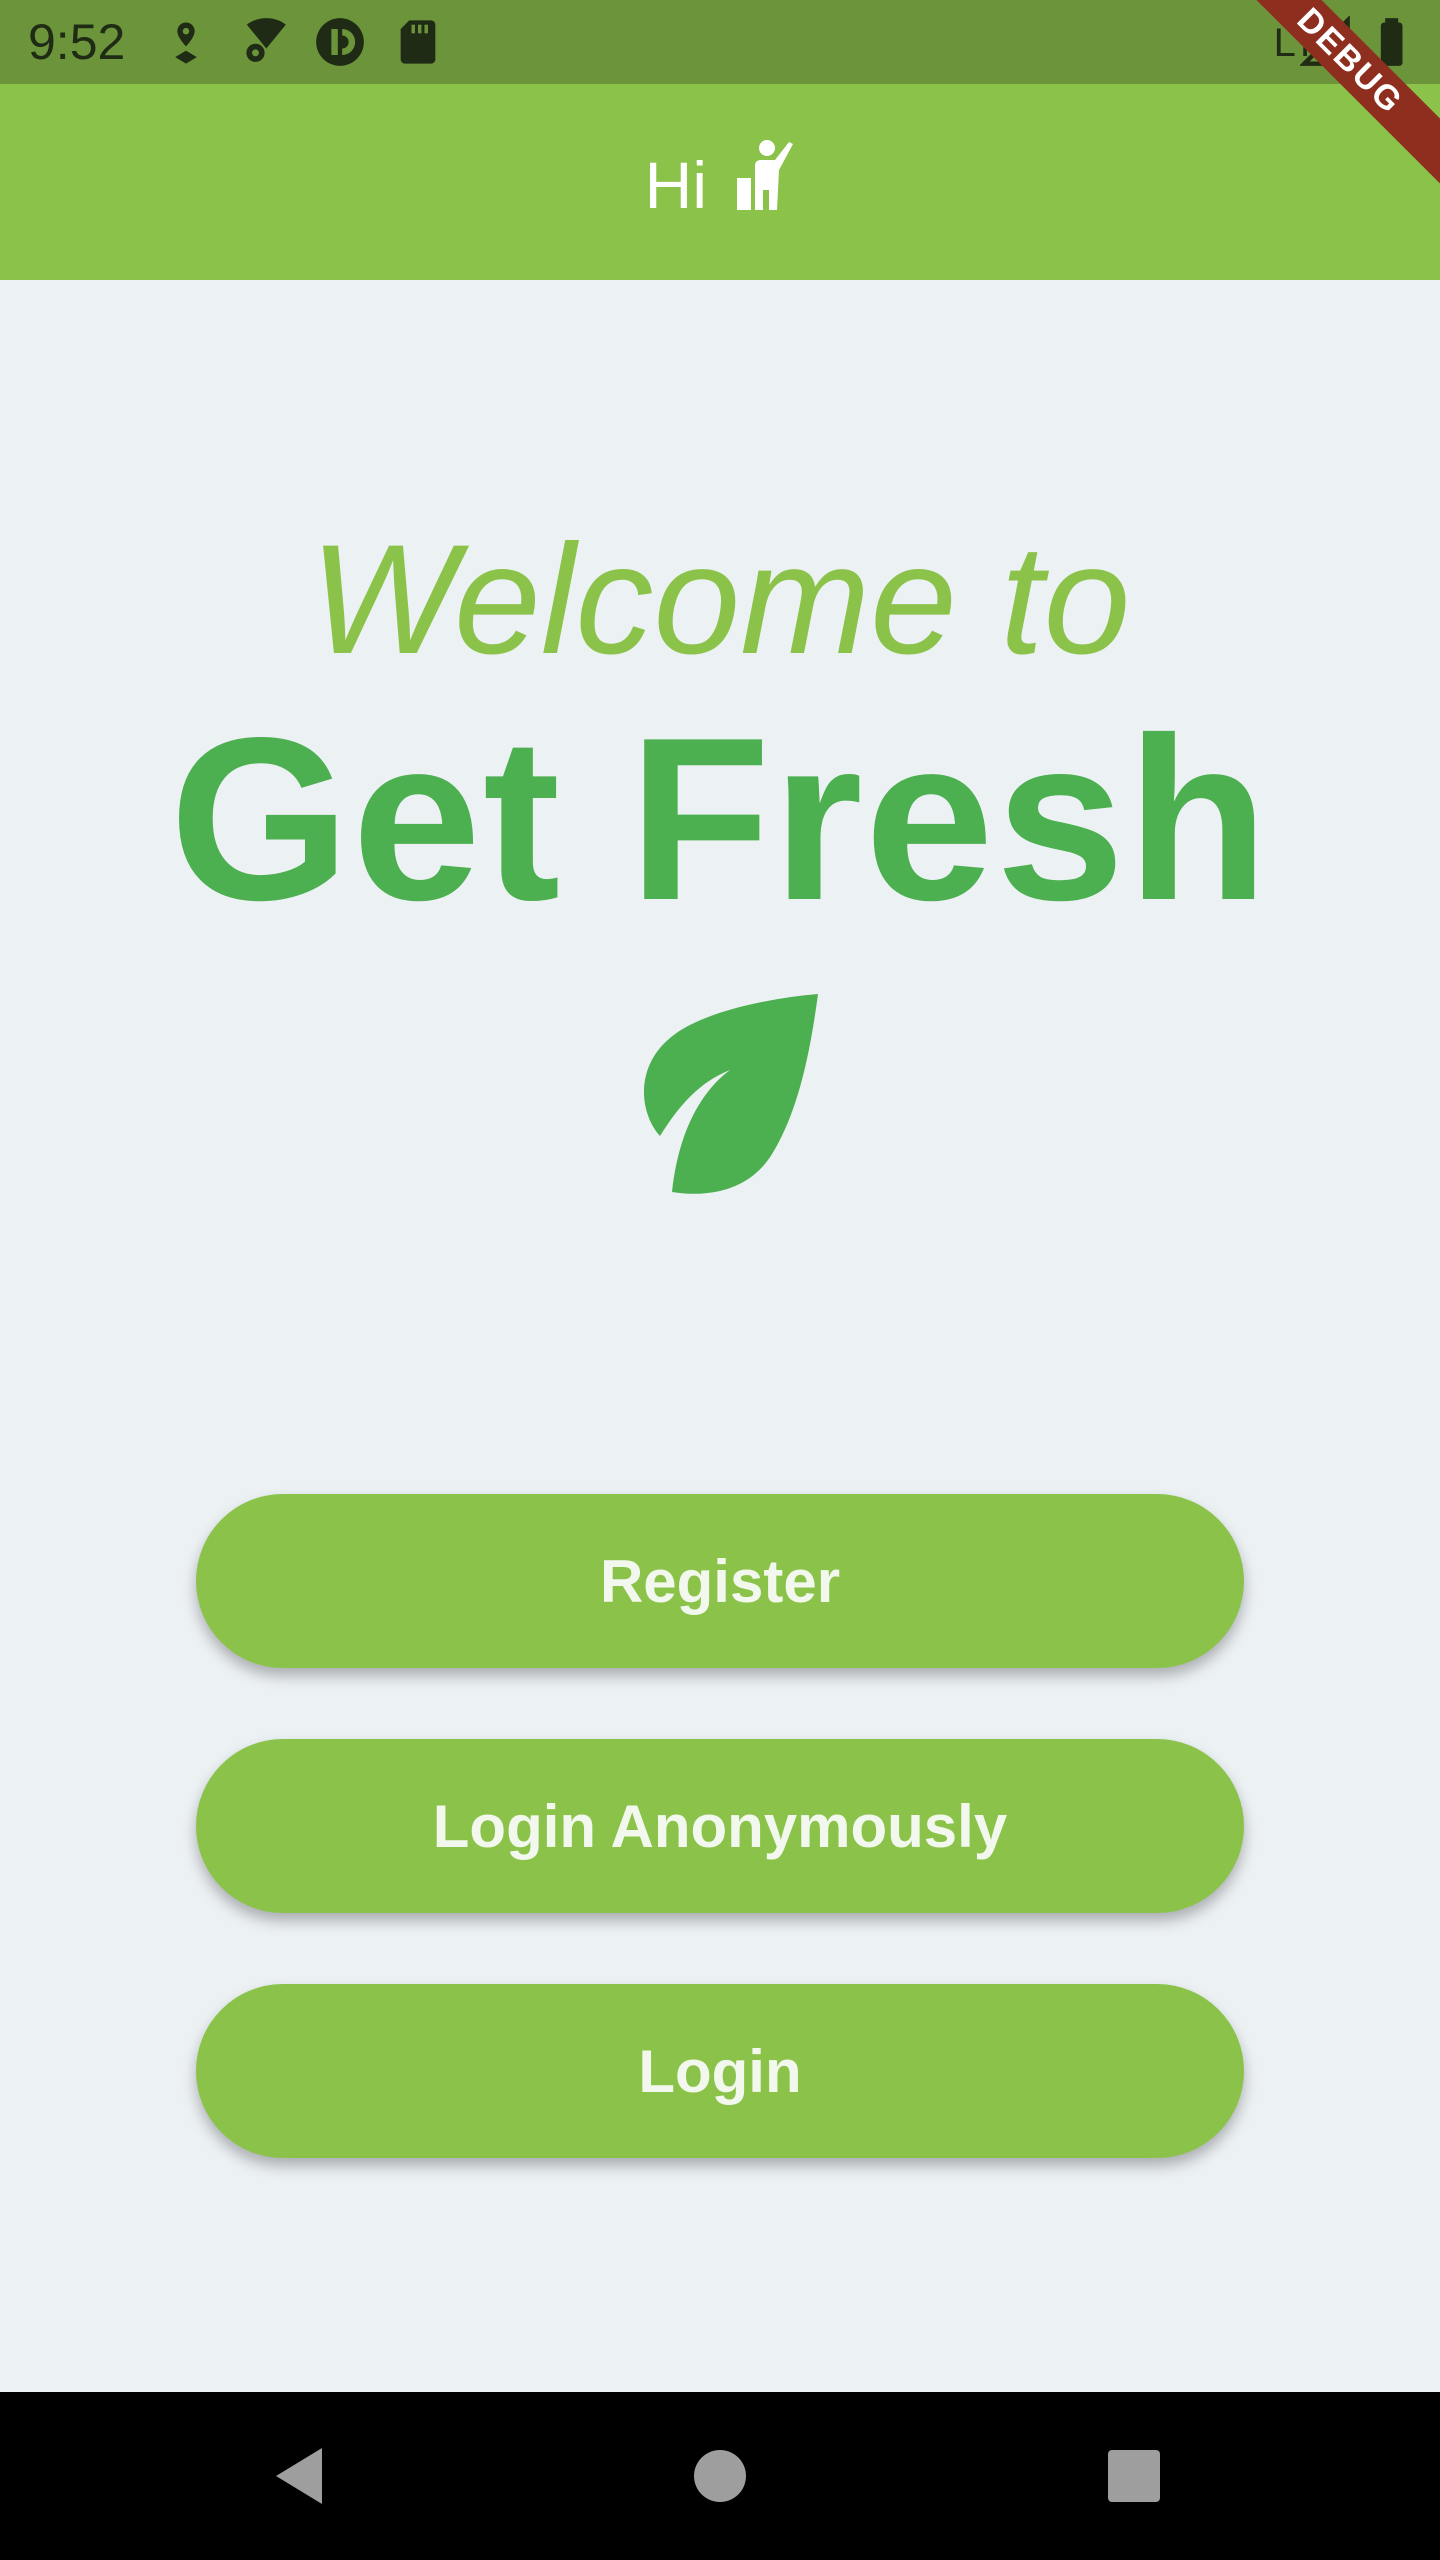 The width and height of the screenshot is (1440, 2560). I want to click on home-icon, so click(720, 2476).